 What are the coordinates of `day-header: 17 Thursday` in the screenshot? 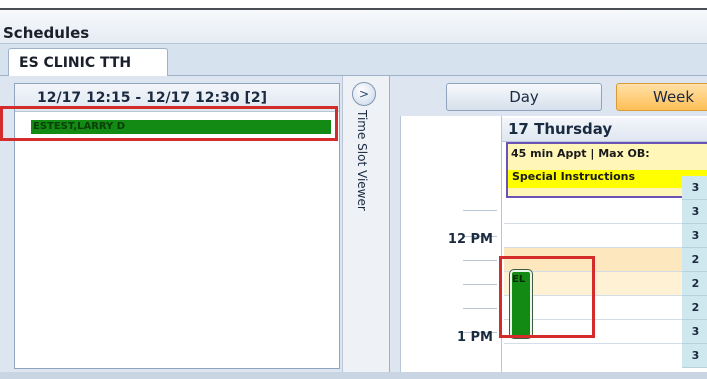 It's located at (604, 130).